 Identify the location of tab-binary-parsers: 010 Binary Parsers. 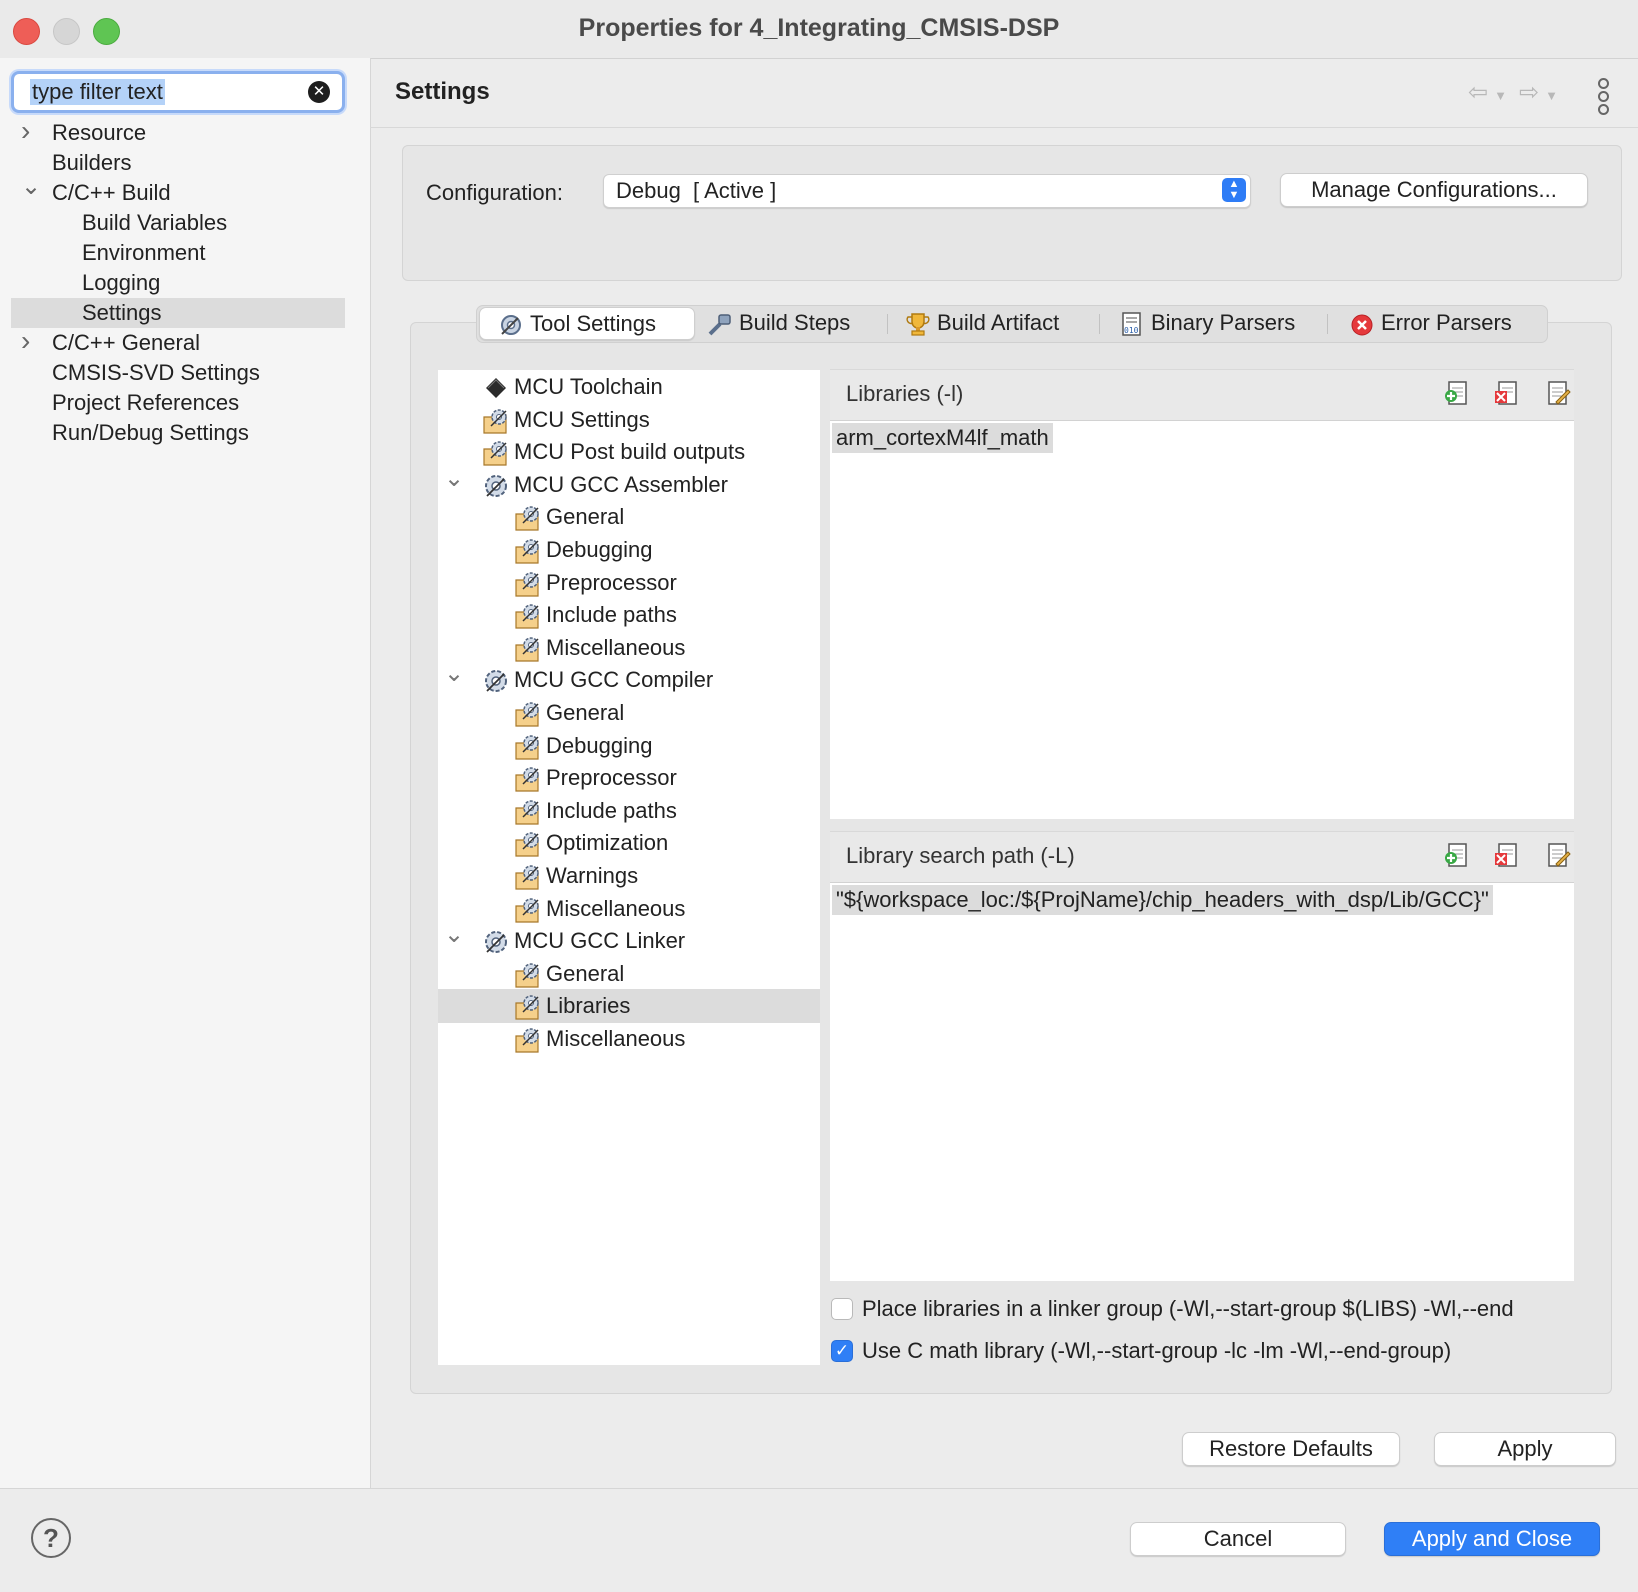
(1207, 323).